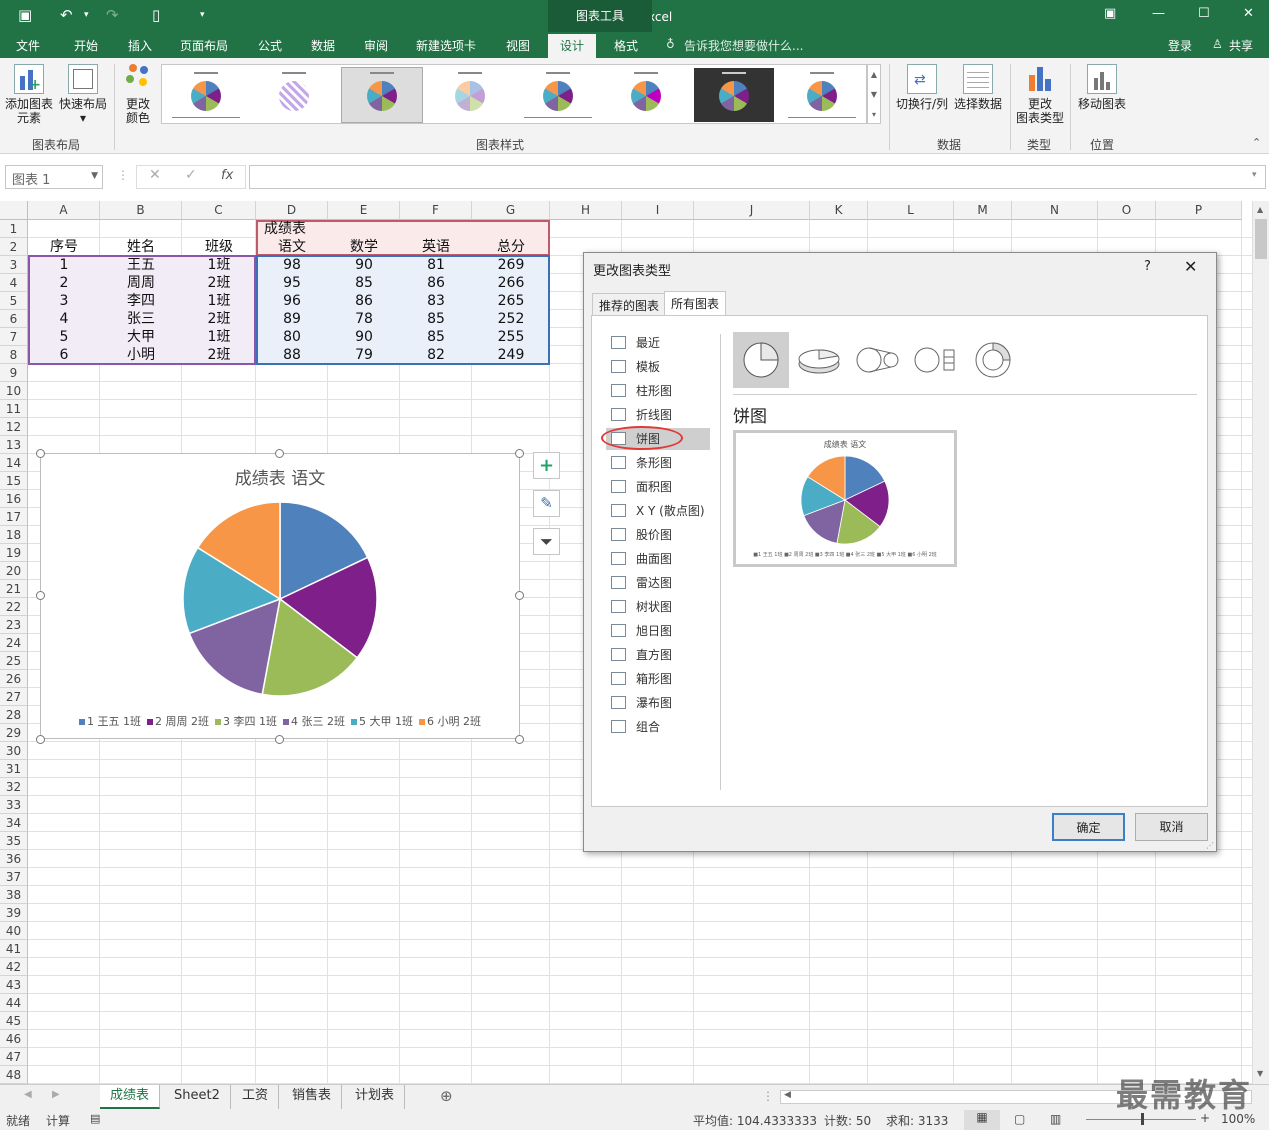  I want to click on row-header: 8, so click(14, 355).